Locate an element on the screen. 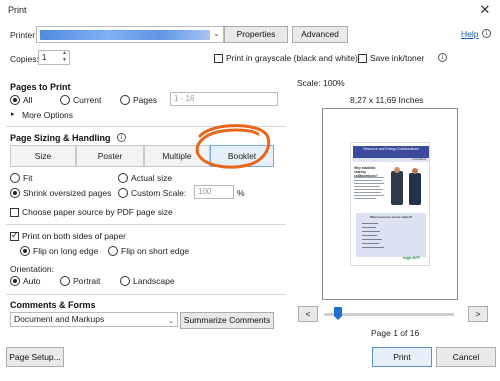 This screenshot has width=500, height=381. fit-radio is located at coordinates (15, 178).